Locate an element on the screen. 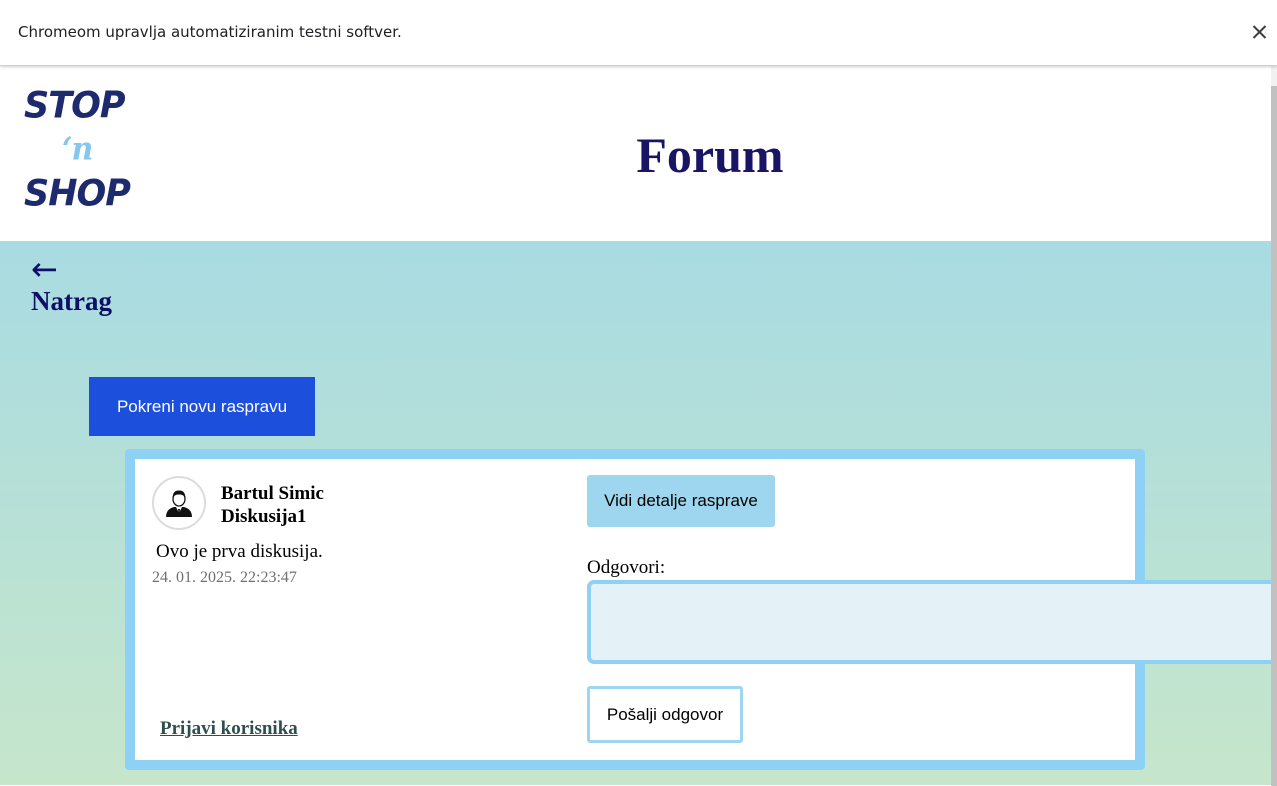 This screenshot has height=786, width=1277. page-title: Forum is located at coordinates (710, 155).